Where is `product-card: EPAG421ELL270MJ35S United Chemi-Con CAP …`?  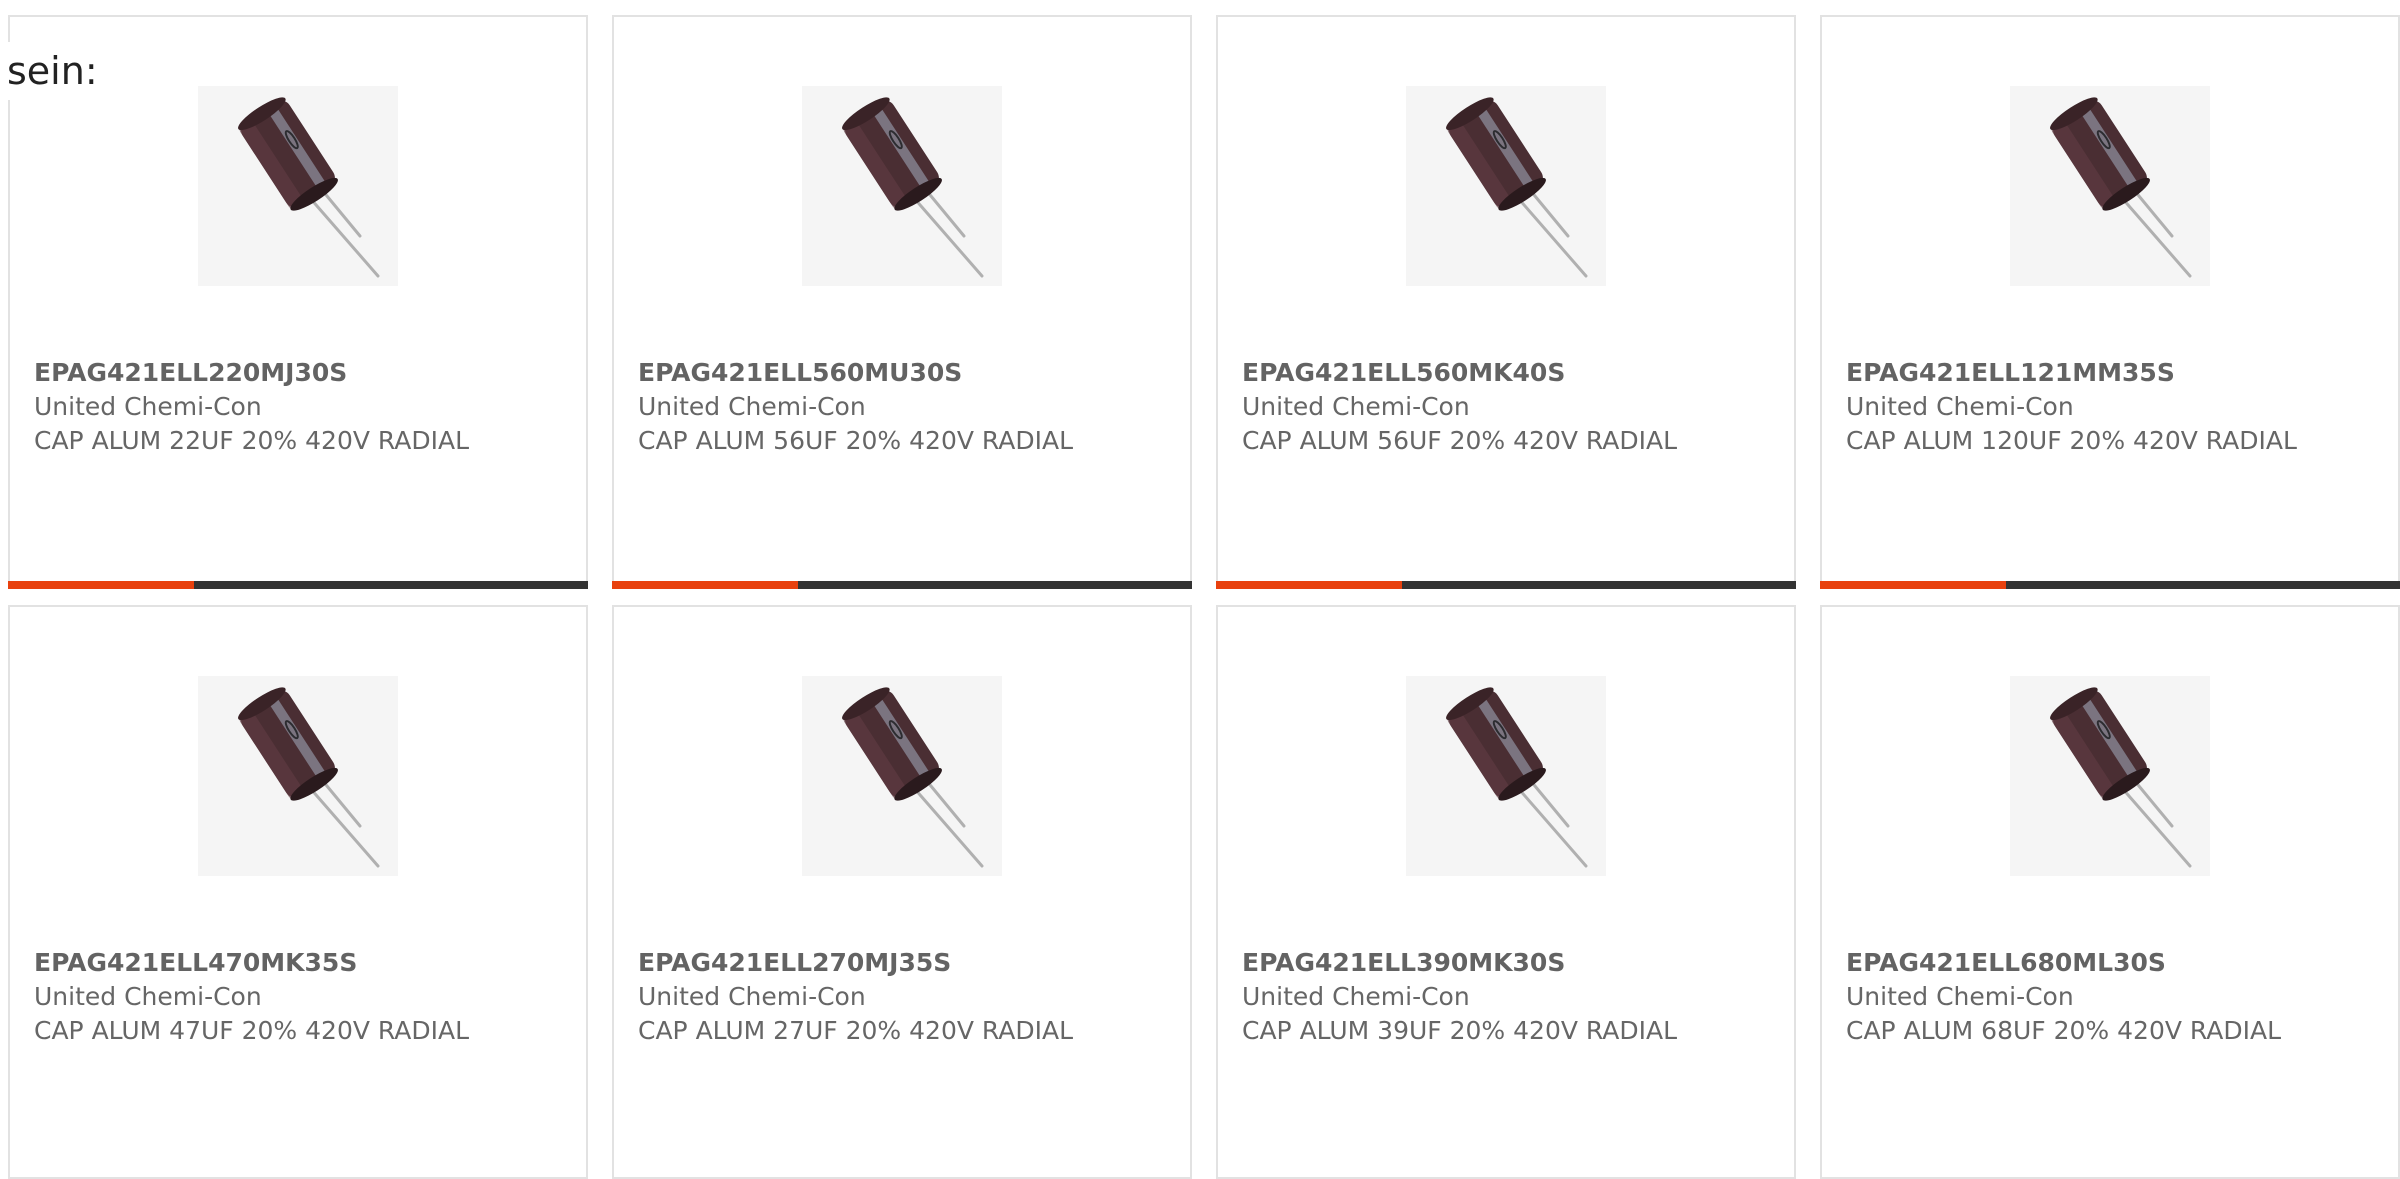 product-card: EPAG421ELL270MJ35S United Chemi-Con CAP … is located at coordinates (902, 892).